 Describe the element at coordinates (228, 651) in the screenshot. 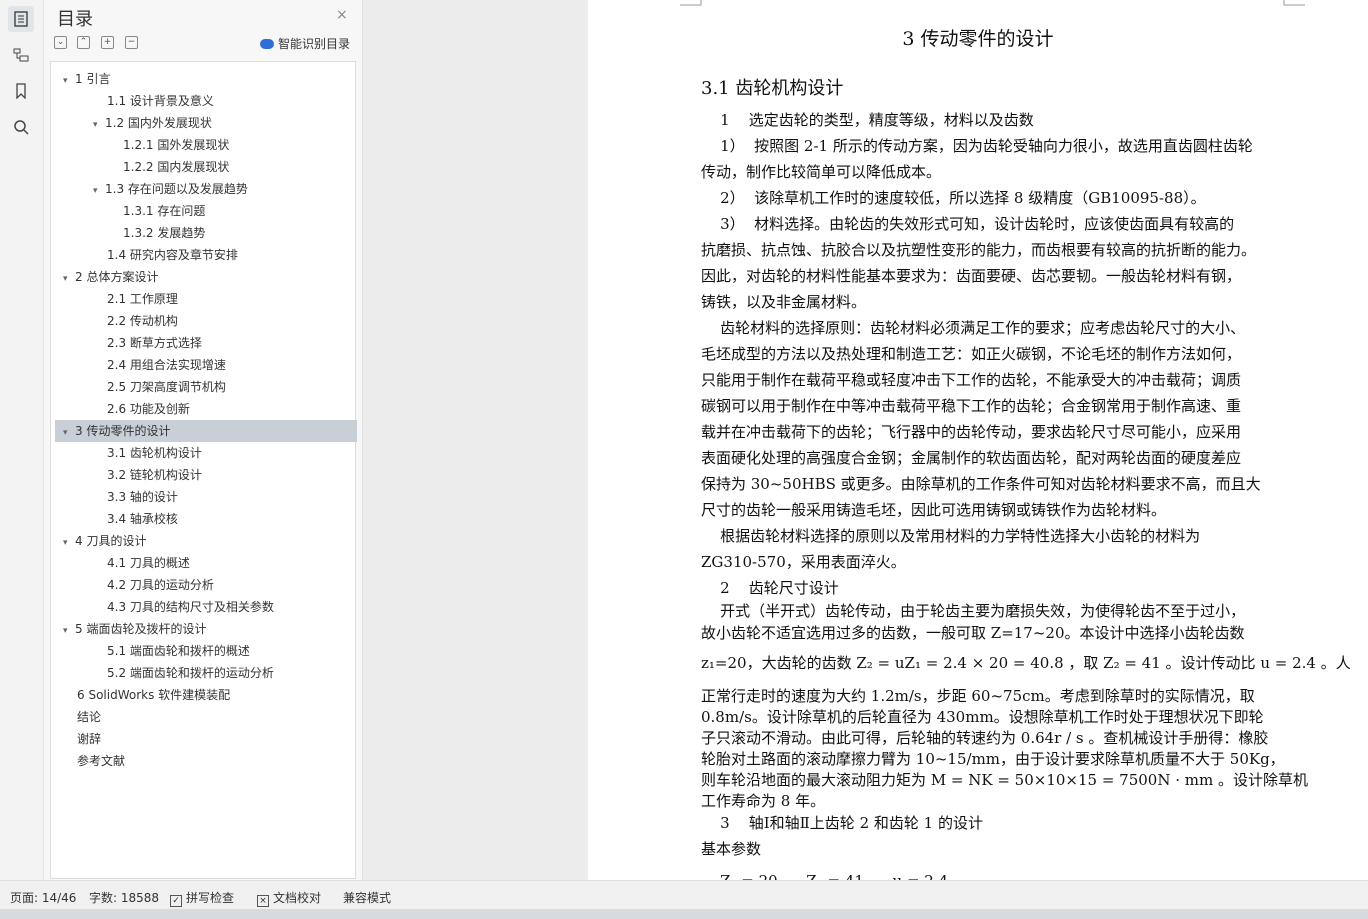

I see `toc-item: 5.1 端面齿轮和拨杆的概述` at that location.